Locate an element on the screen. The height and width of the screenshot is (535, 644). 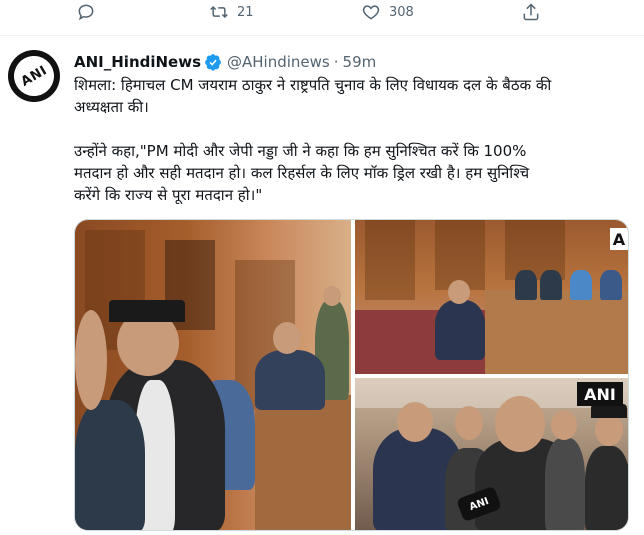
watermark-top: A is located at coordinates (619, 239).